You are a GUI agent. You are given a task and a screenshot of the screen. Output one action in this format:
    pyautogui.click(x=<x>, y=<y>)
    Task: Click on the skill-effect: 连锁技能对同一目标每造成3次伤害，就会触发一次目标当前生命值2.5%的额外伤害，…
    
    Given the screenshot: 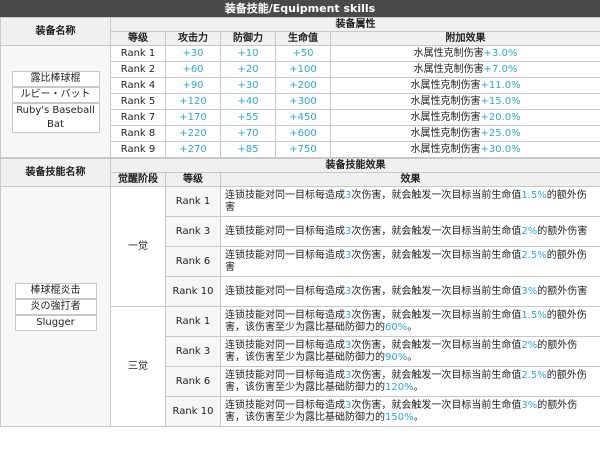 What is the action you would take?
    pyautogui.click(x=409, y=381)
    